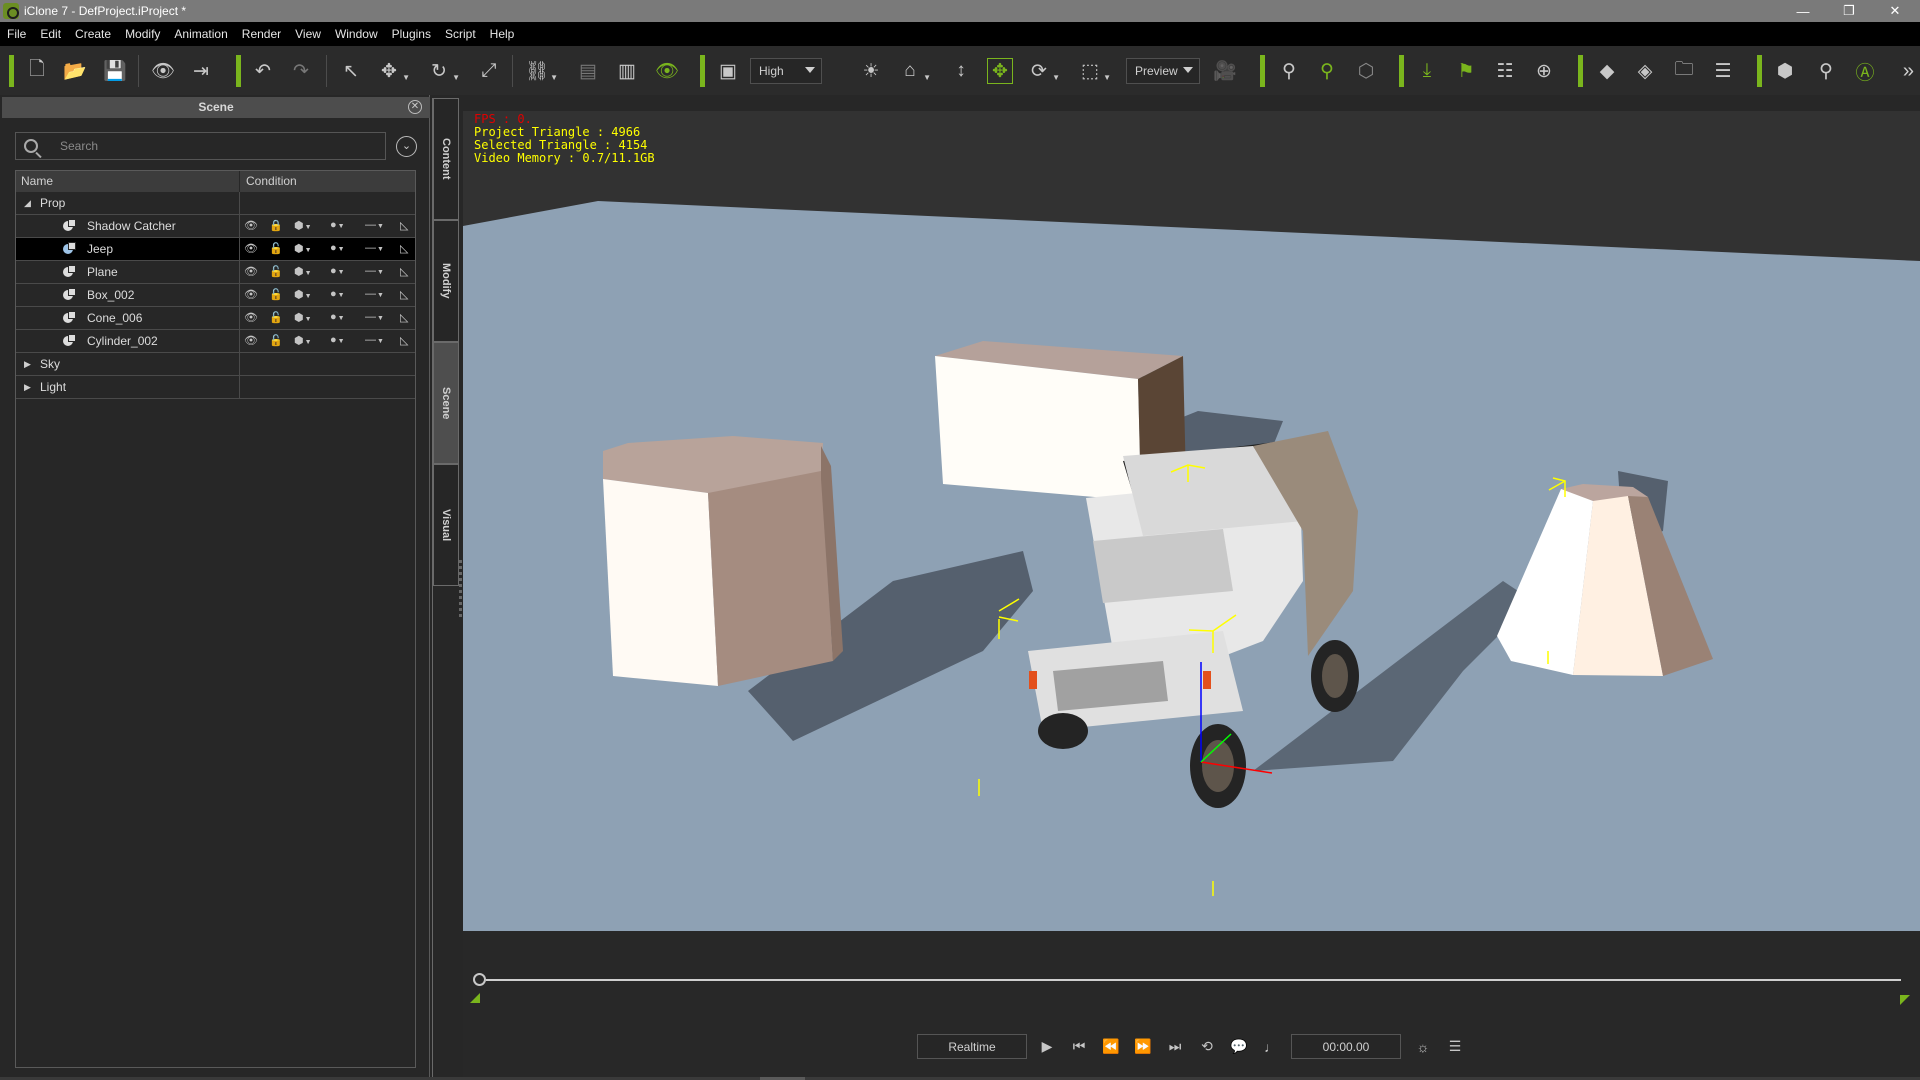 The height and width of the screenshot is (1080, 1920). Describe the element at coordinates (1826, 71) in the screenshot. I see `motion-search-icon: ⚲` at that location.